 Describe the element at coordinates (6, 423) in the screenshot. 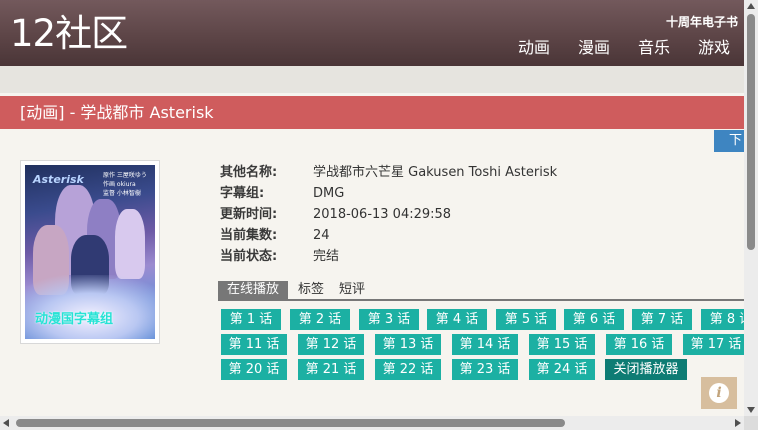

I see `scroll-left-icon` at that location.